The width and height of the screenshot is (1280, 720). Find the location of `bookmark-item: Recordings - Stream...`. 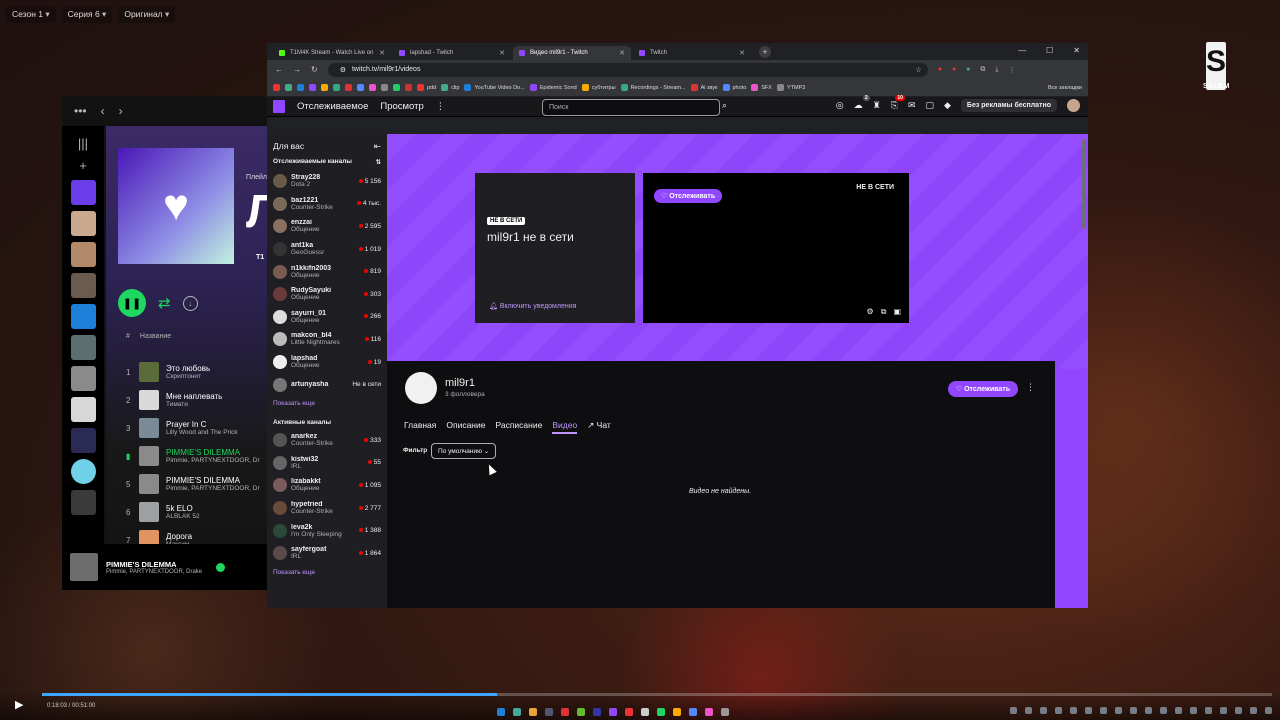

bookmark-item: Recordings - Stream... is located at coordinates (653, 87).